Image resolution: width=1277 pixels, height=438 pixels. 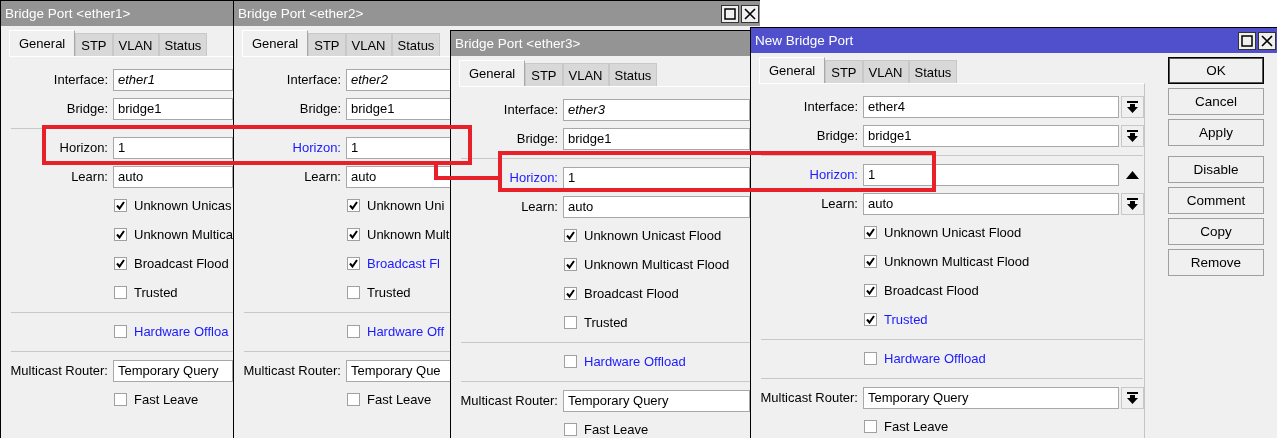 What do you see at coordinates (406, 331) in the screenshot?
I see `checkbox-label: Hardware Off` at bounding box center [406, 331].